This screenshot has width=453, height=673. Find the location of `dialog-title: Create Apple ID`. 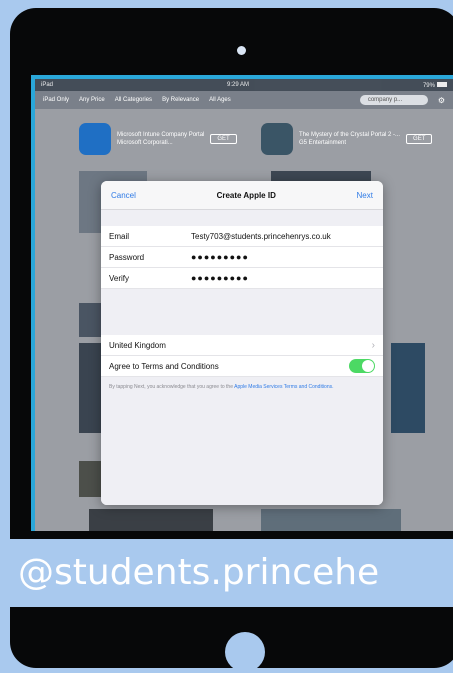

dialog-title: Create Apple ID is located at coordinates (246, 195).